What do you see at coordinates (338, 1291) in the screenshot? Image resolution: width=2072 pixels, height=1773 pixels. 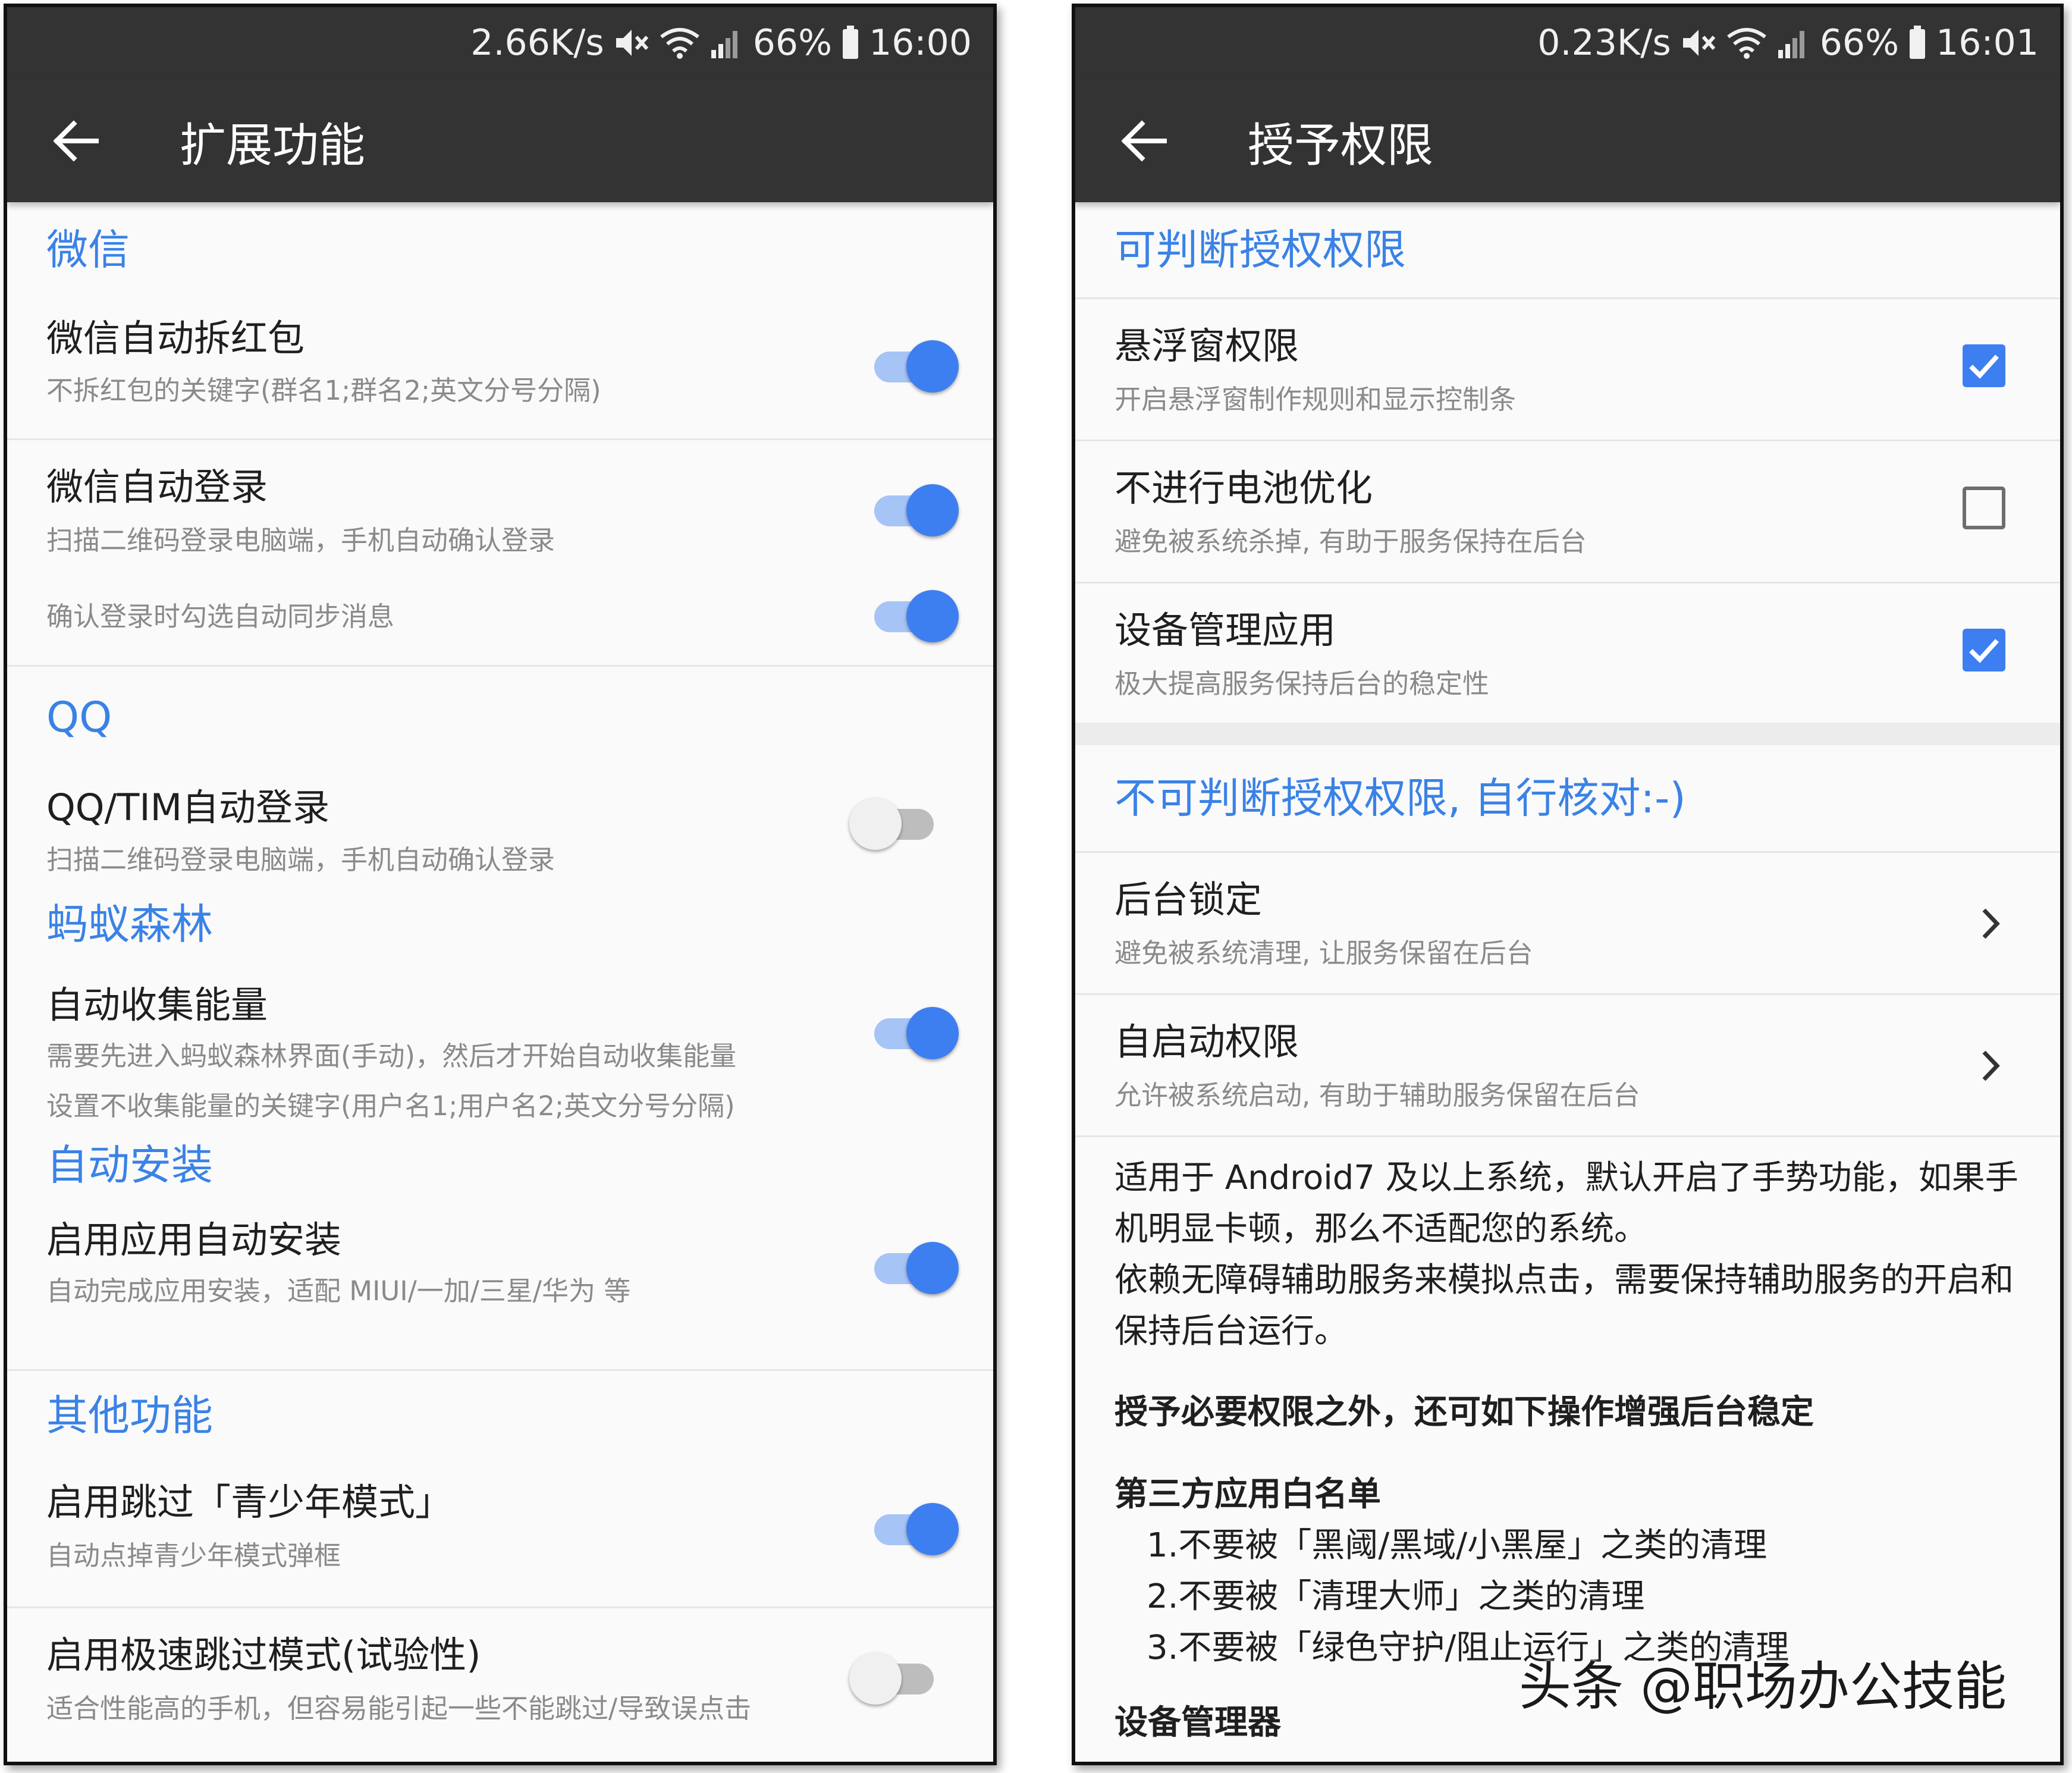 I see `setting-subtitle: 自动完成应用安装，适配 MIUI/一加/三星/华为 等` at bounding box center [338, 1291].